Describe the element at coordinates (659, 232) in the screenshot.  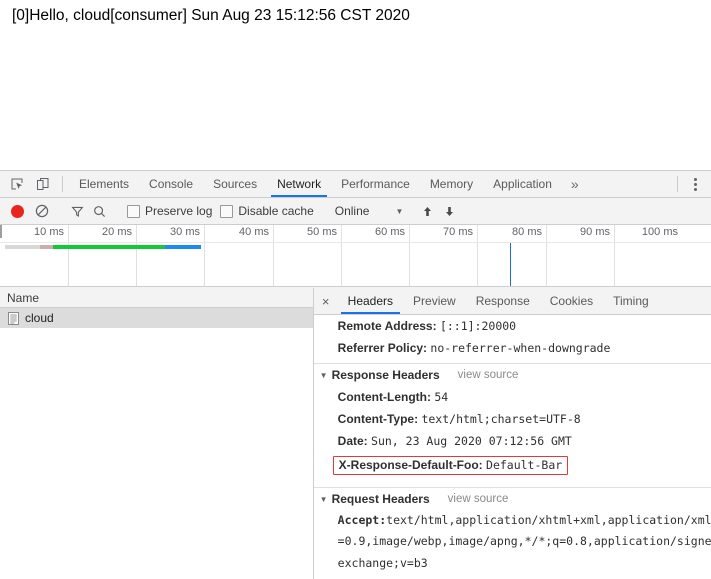
I see `tick-label-100ms: 100 ms` at that location.